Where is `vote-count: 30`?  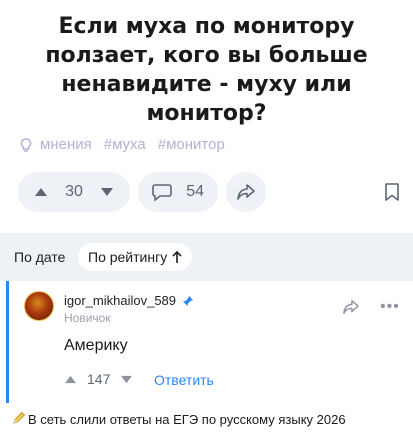
vote-count: 30 is located at coordinates (74, 191).